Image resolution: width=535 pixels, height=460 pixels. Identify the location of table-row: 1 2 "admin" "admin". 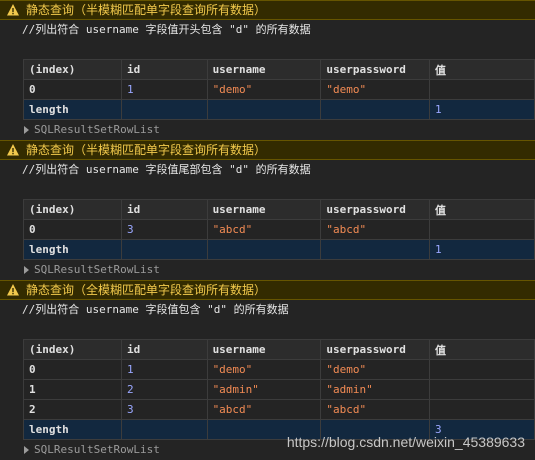
(278, 389).